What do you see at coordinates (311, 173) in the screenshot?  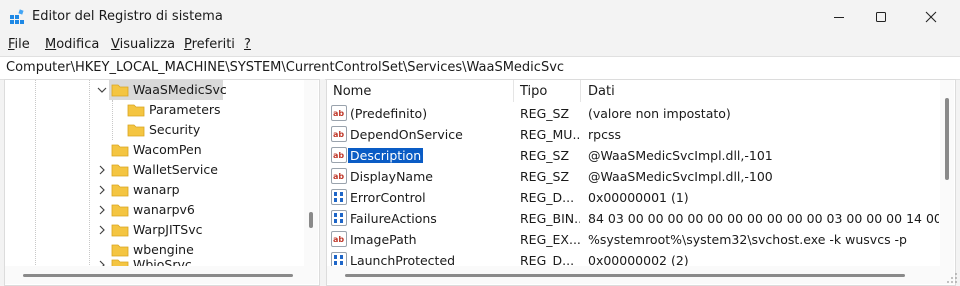 I see `tree-vertical-scrollbar` at bounding box center [311, 173].